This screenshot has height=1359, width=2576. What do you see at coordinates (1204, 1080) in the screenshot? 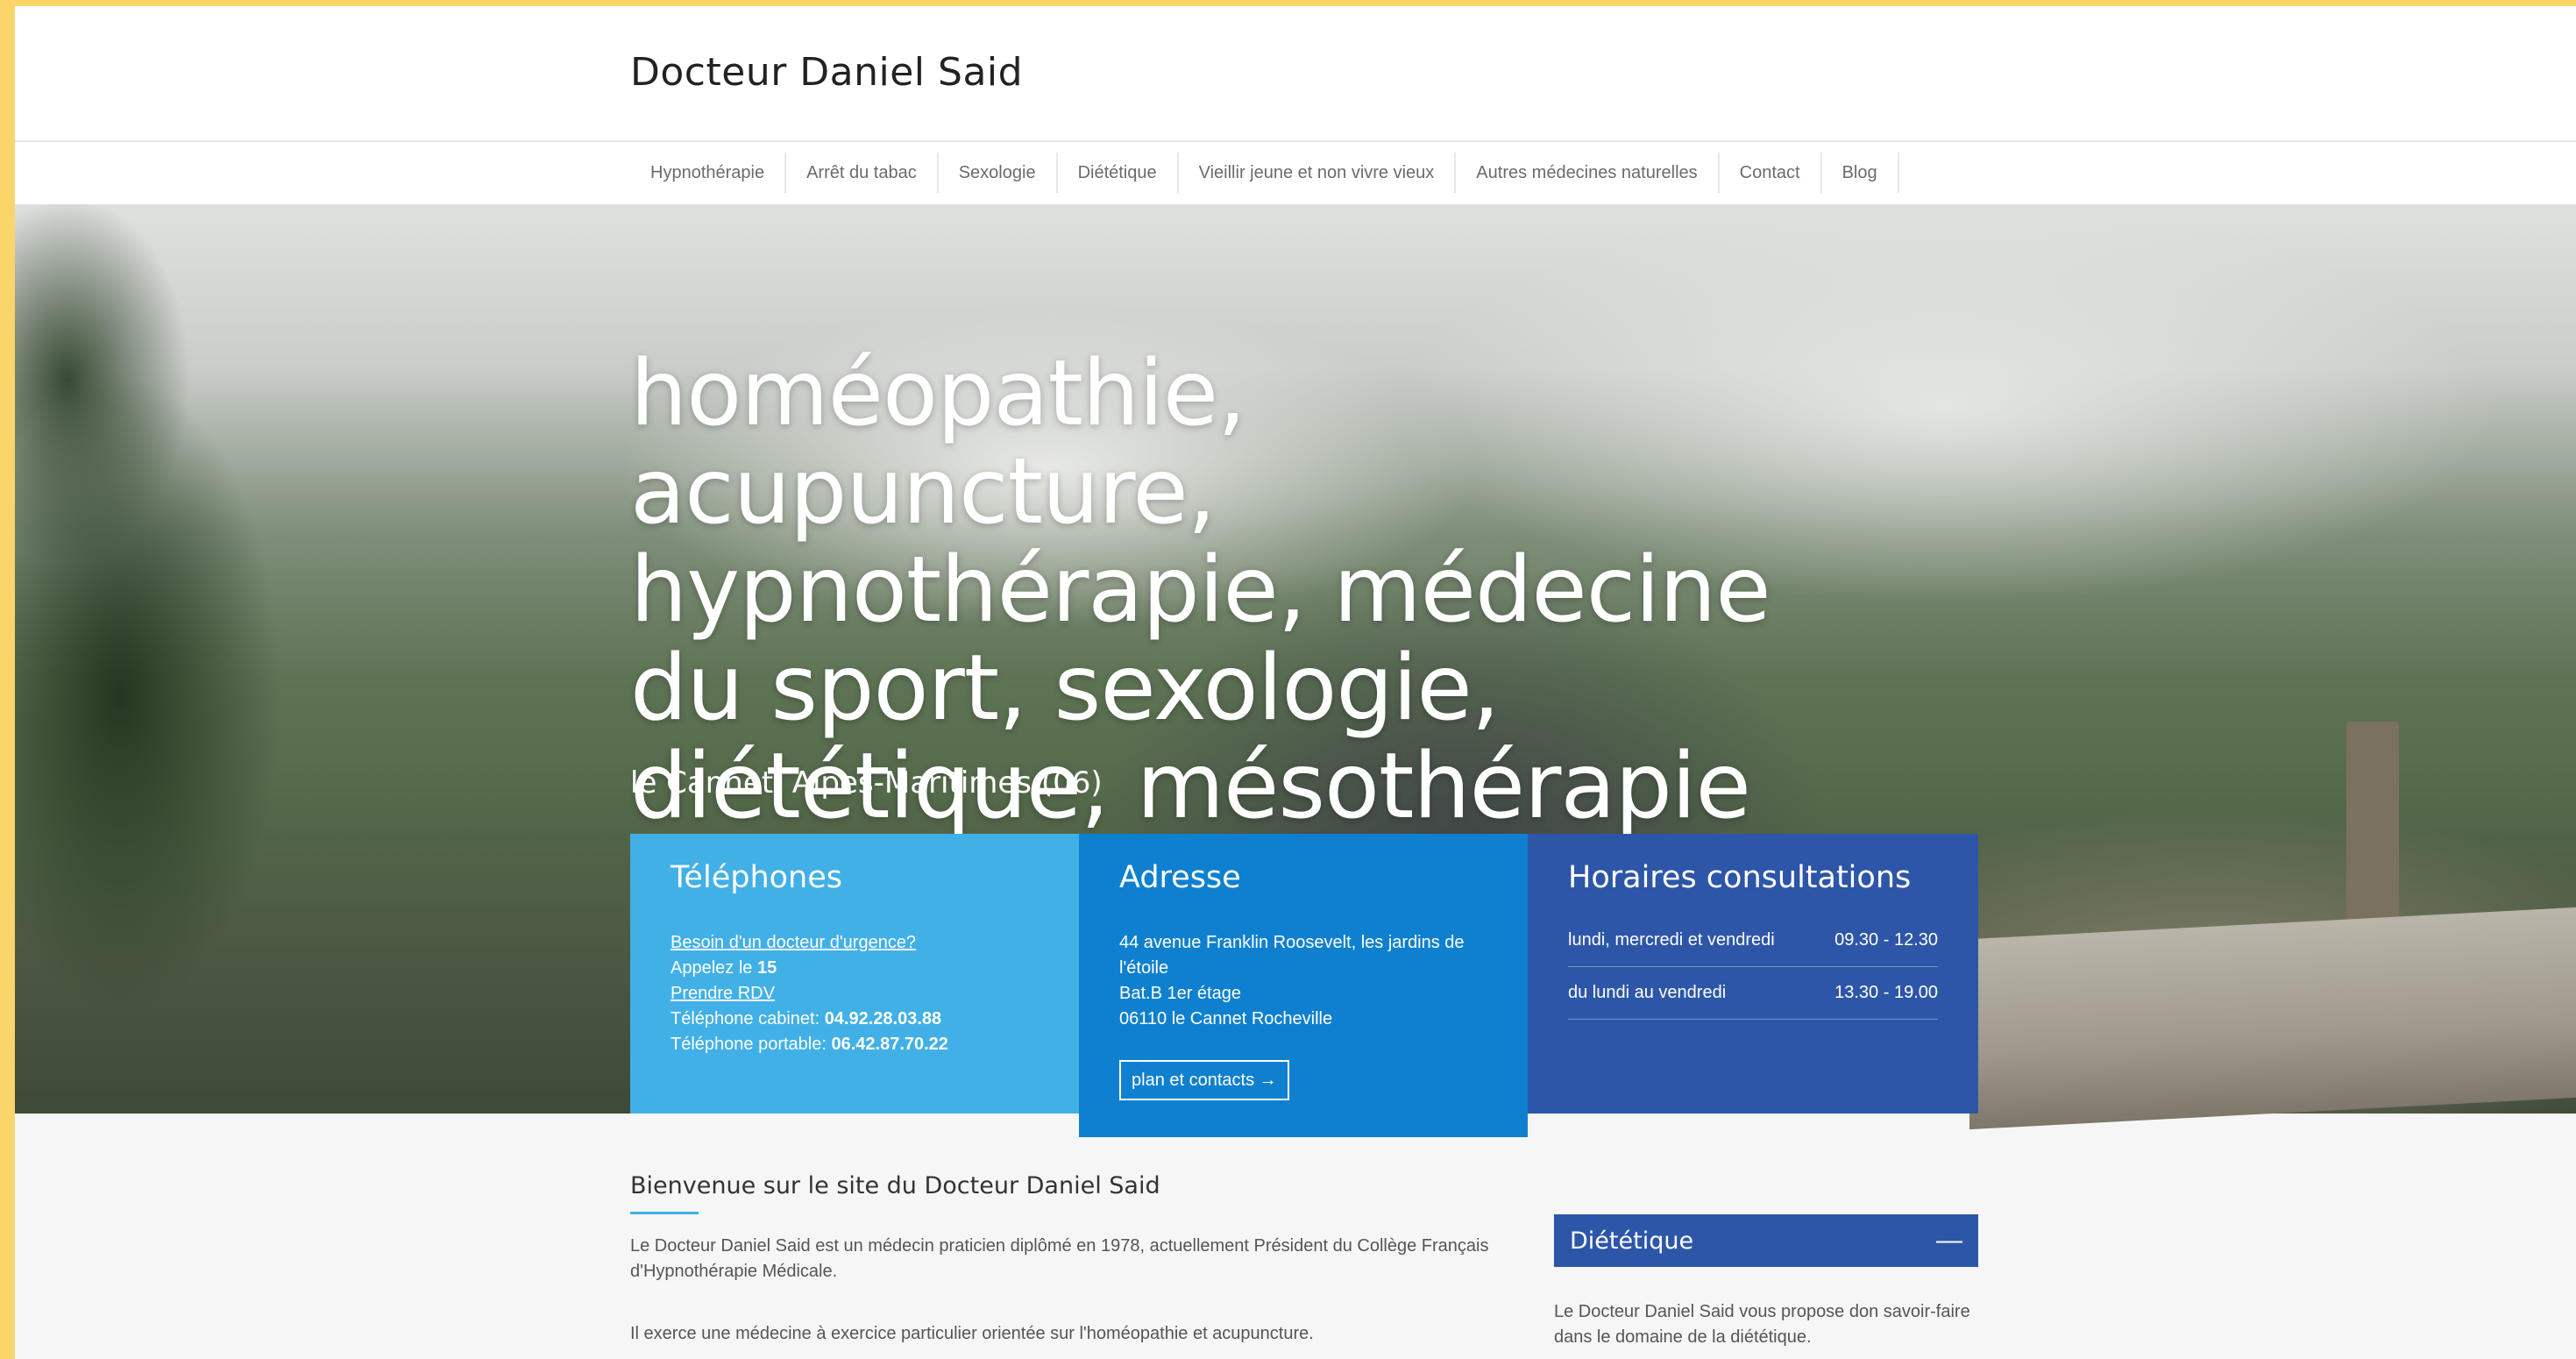
I see `plan-contacts-button: plan et contacts →` at bounding box center [1204, 1080].